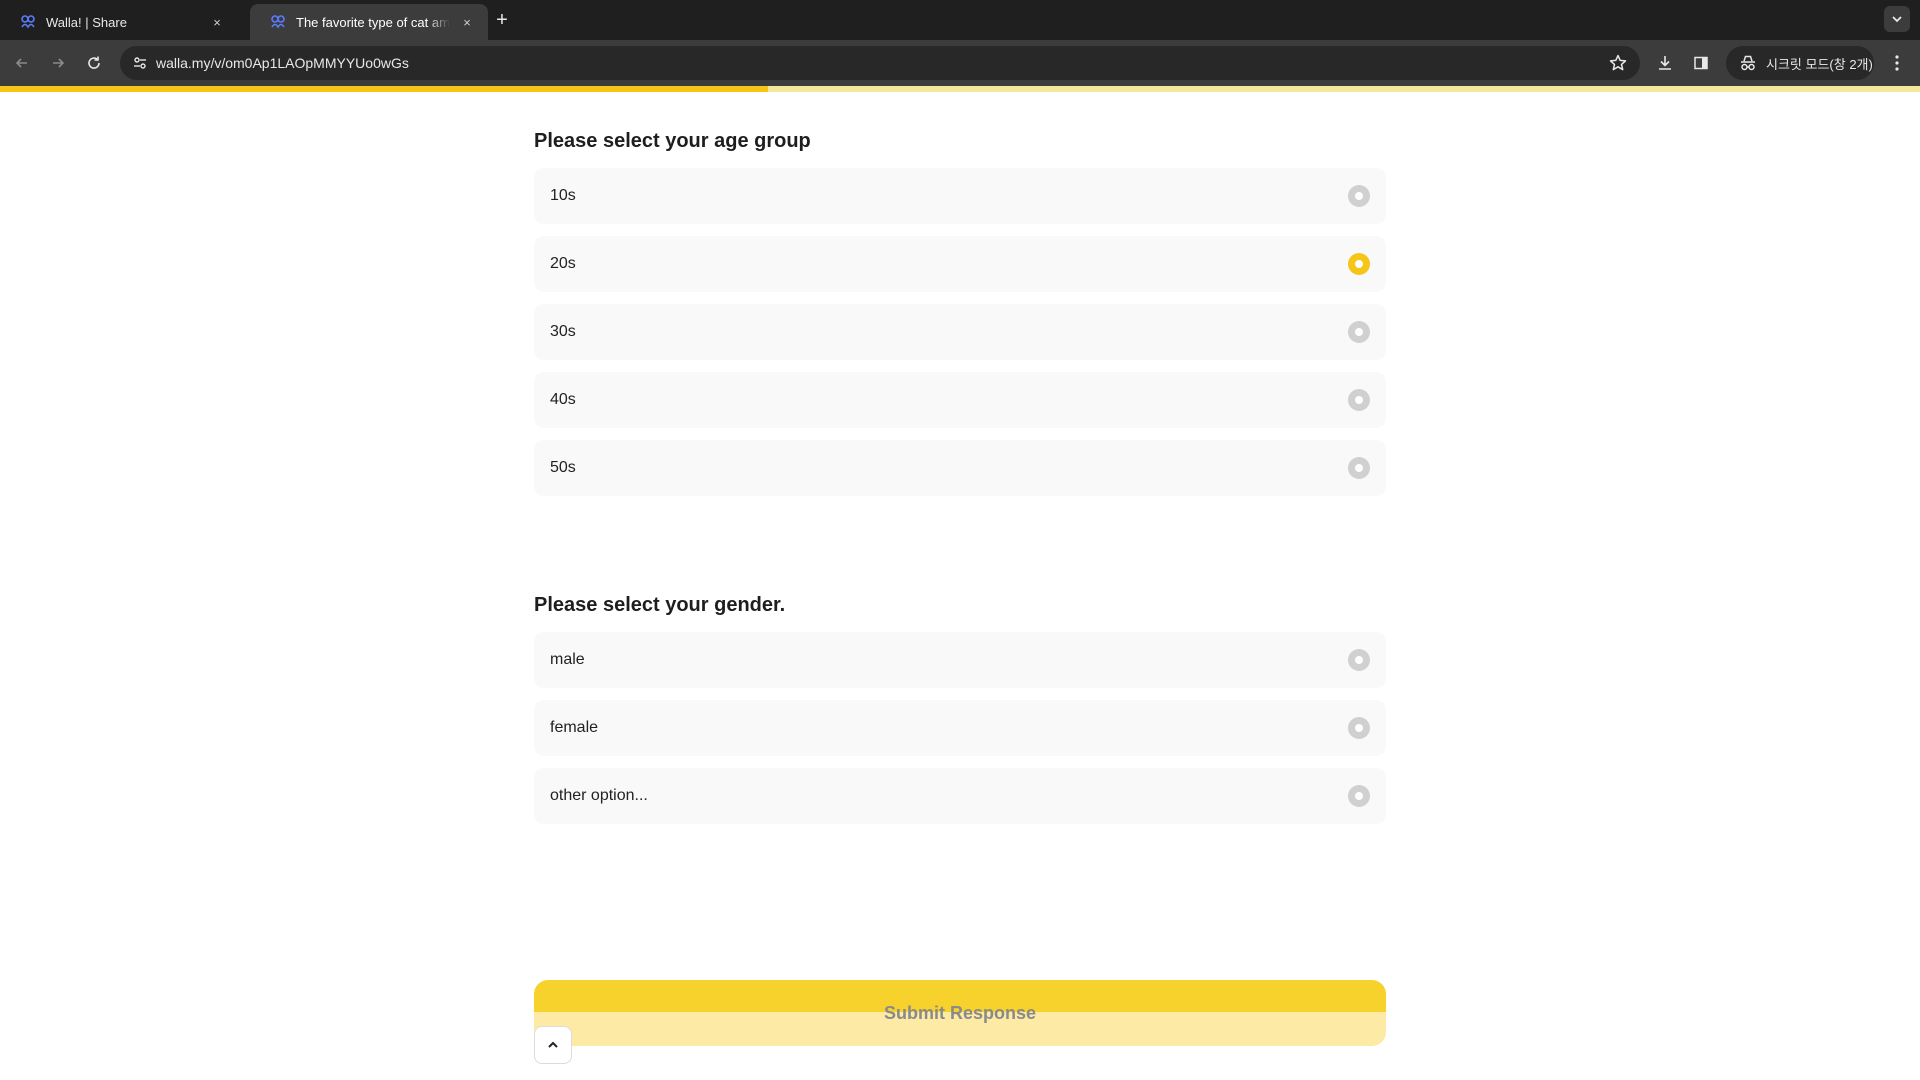  I want to click on site-info-button, so click(140, 63).